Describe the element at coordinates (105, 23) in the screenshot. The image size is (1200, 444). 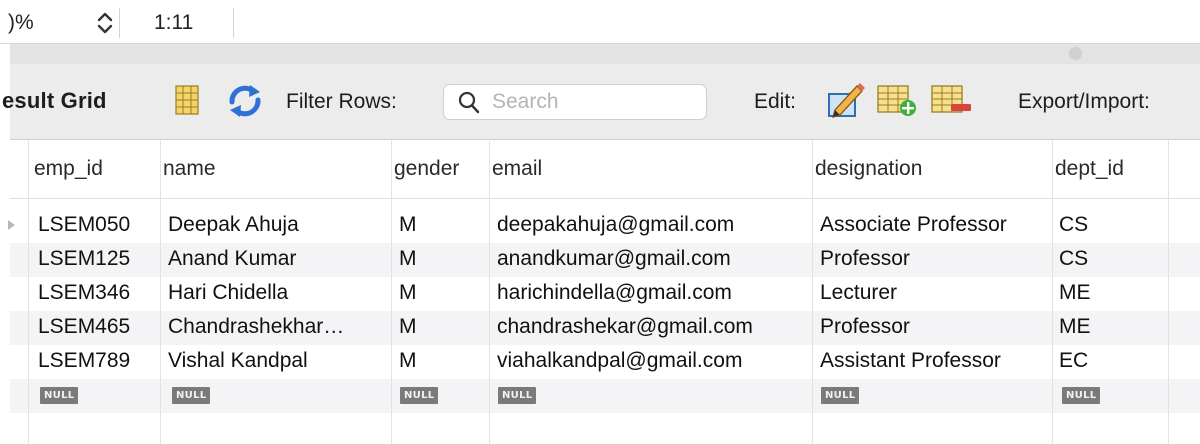
I see `up-down-chevron-icon` at that location.